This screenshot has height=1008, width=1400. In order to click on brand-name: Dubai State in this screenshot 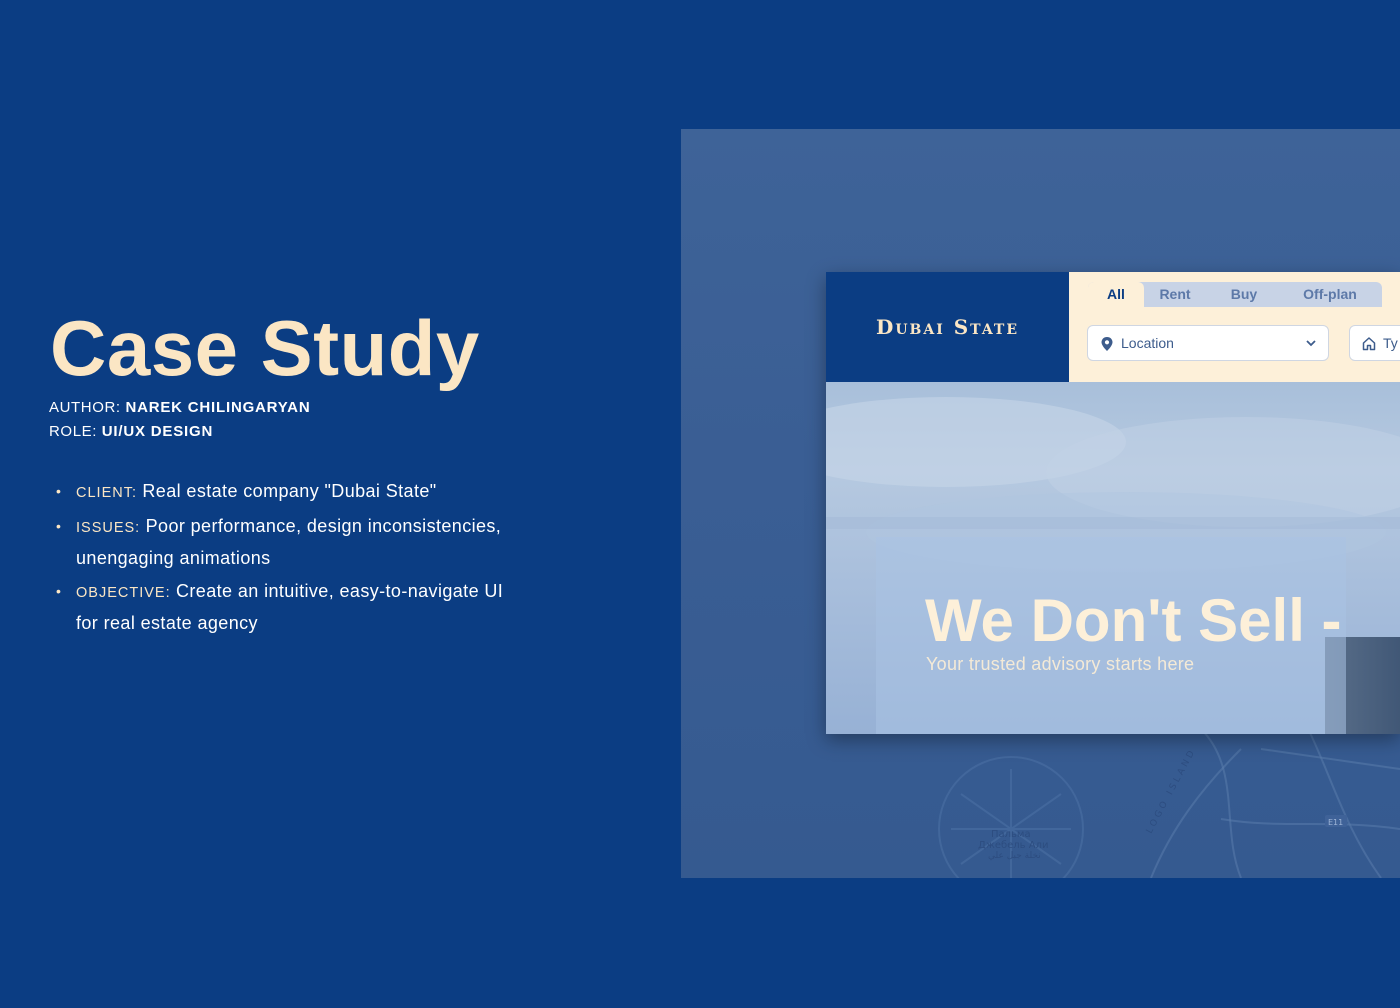, I will do `click(947, 327)`.